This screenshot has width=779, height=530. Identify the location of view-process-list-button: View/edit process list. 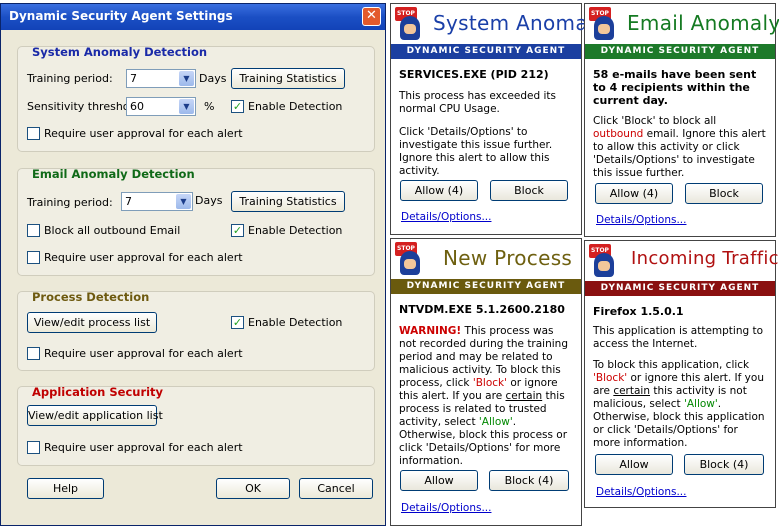
(92, 322).